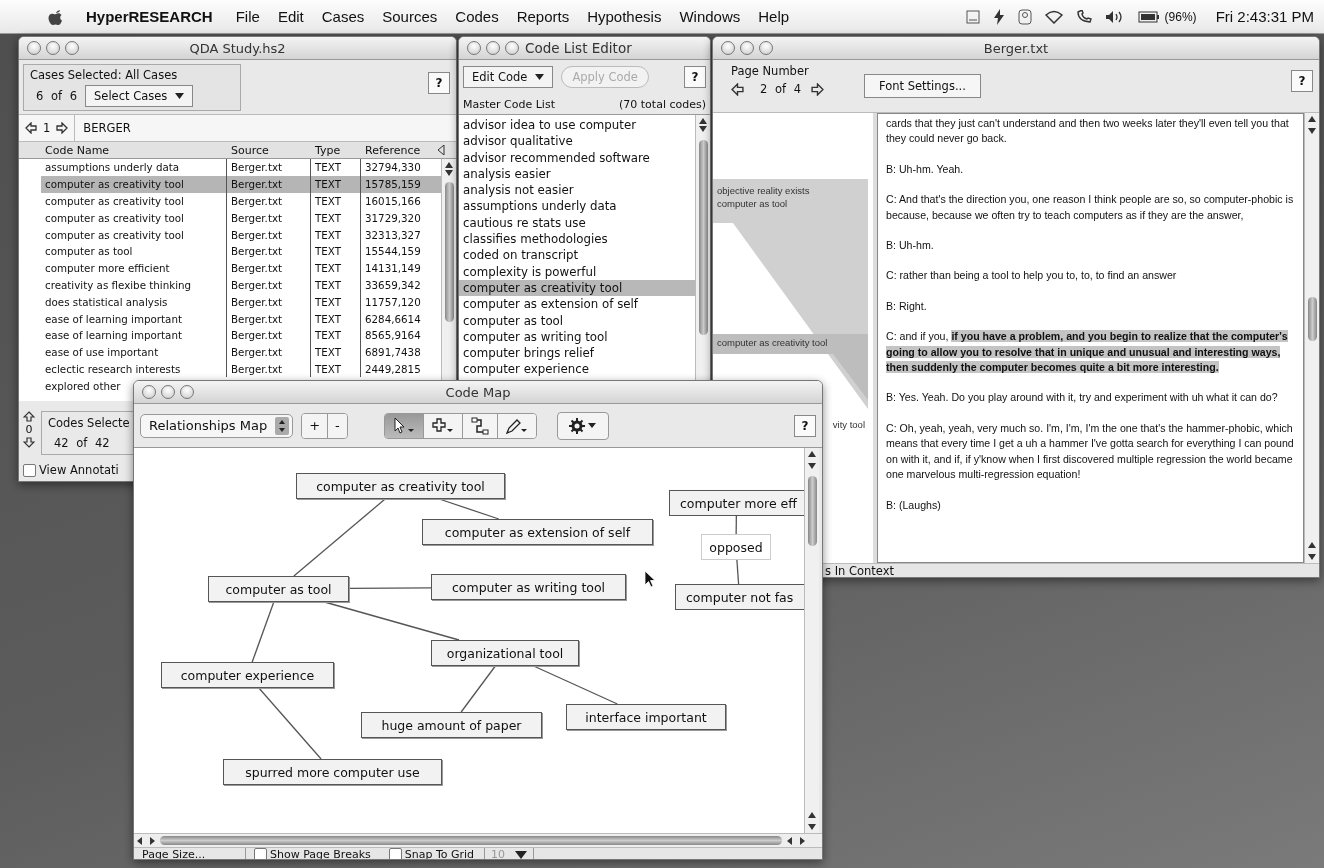 Image resolution: width=1324 pixels, height=868 pixels. Describe the element at coordinates (134, 150) in the screenshot. I see `column-header: Code Name` at that location.